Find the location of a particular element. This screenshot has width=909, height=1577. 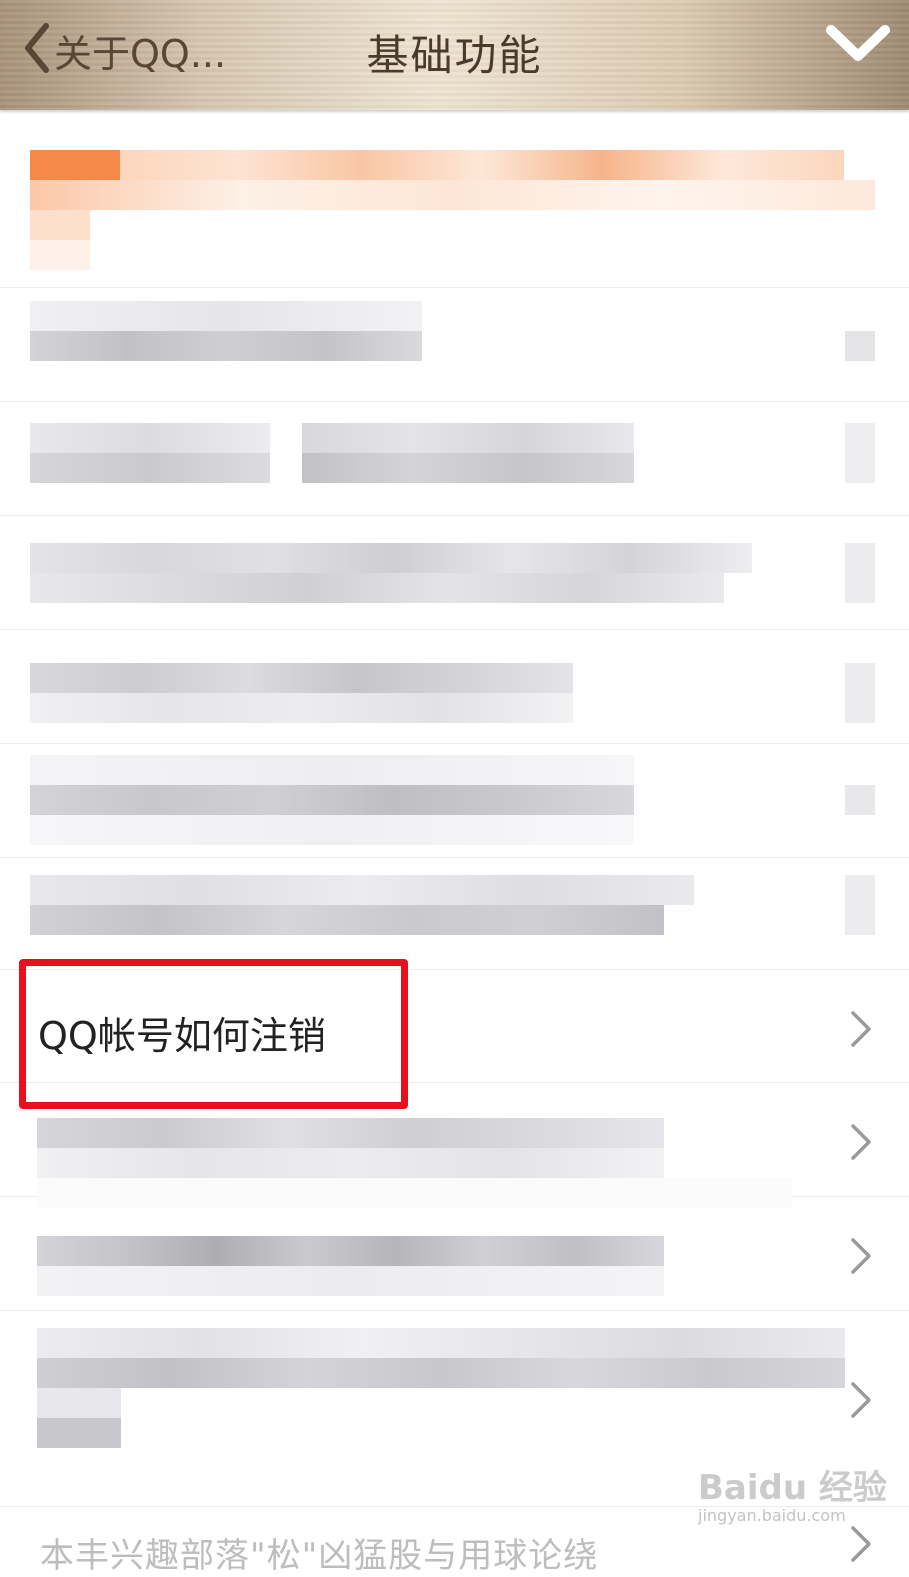

list-item-label: 本丰兴趣部落"松"凶猛股与用球论绕 is located at coordinates (319, 1556).